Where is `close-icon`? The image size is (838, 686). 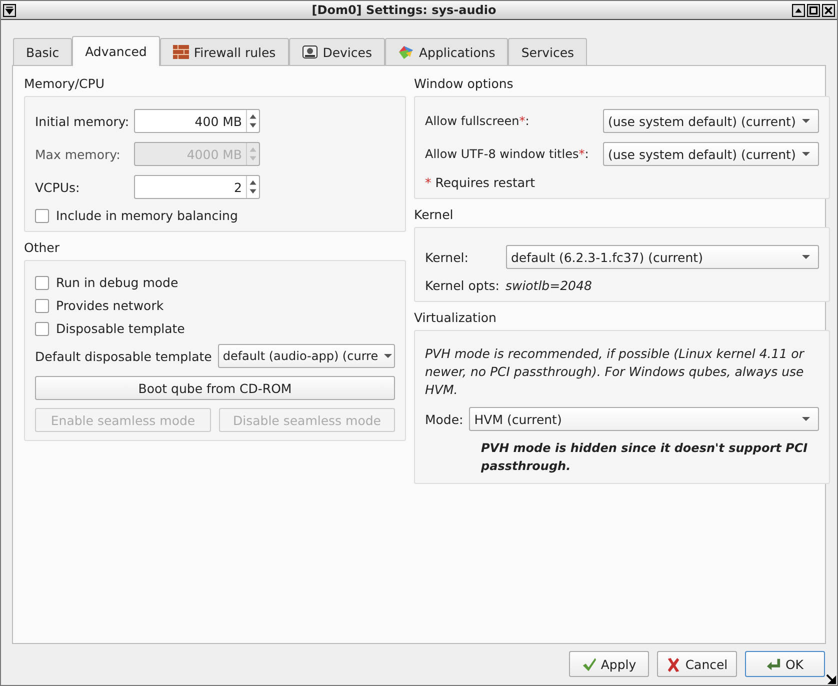 close-icon is located at coordinates (828, 10).